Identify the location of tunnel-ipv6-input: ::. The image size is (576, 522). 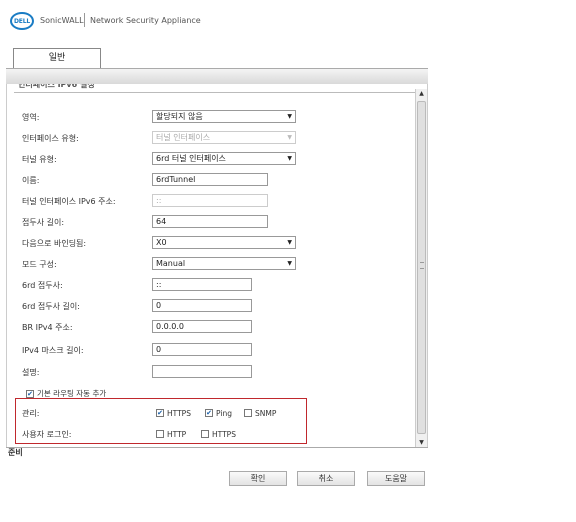
(210, 200).